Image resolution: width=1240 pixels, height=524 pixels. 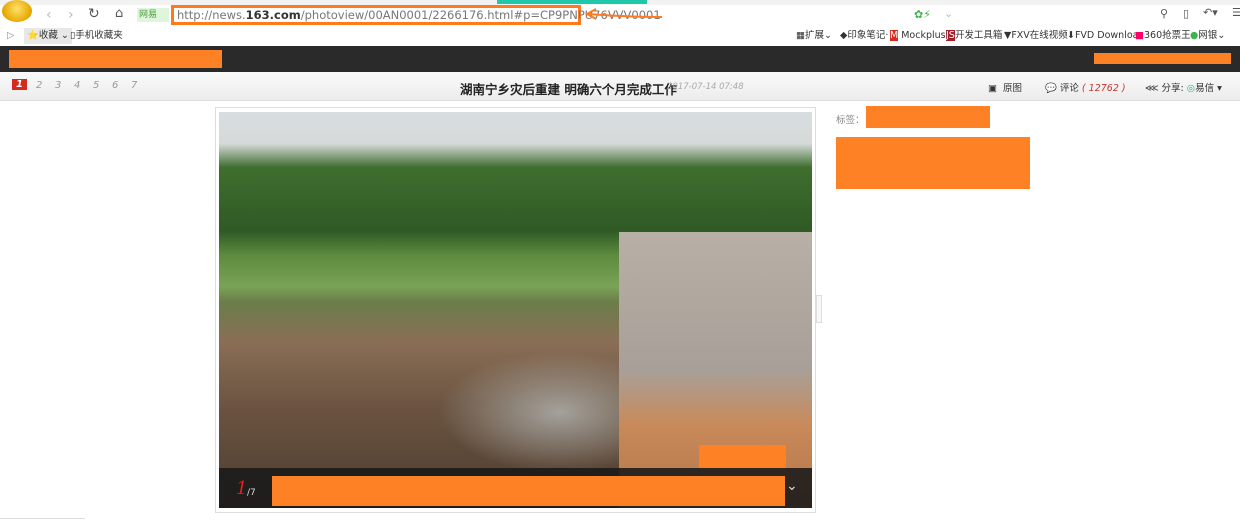 I want to click on home-icon: ⌂, so click(x=119, y=13).